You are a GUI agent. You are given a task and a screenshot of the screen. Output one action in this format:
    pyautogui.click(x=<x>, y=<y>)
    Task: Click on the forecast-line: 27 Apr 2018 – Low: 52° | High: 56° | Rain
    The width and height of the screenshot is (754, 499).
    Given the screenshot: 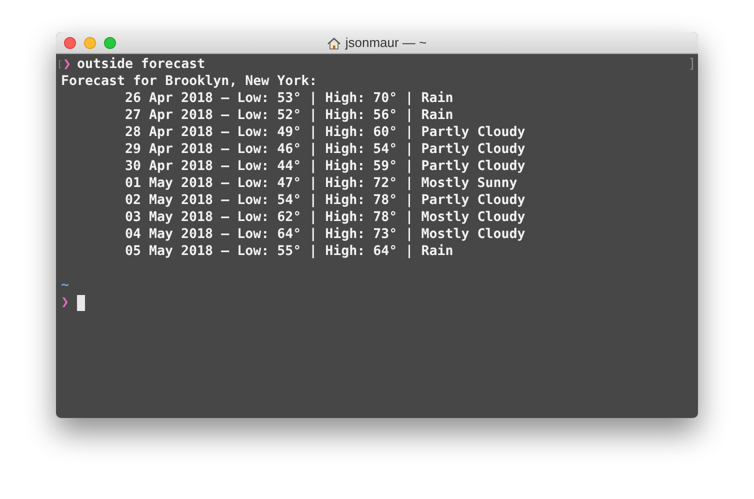 What is the action you would take?
    pyautogui.click(x=289, y=115)
    